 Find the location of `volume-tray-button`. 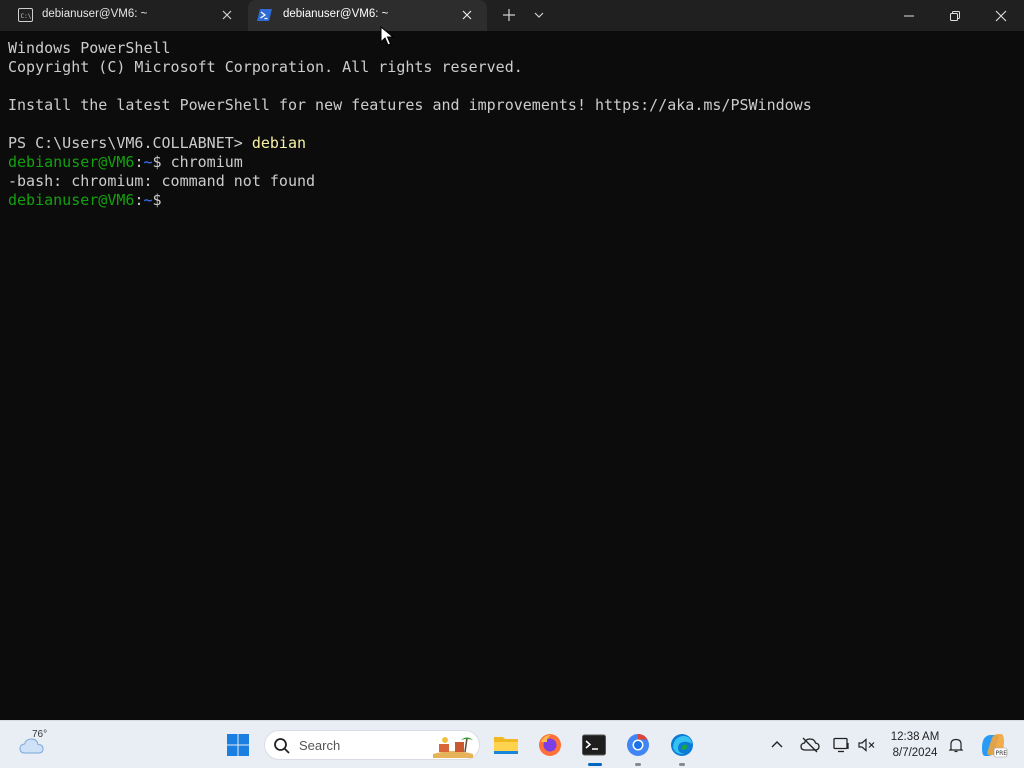

volume-tray-button is located at coordinates (867, 745).